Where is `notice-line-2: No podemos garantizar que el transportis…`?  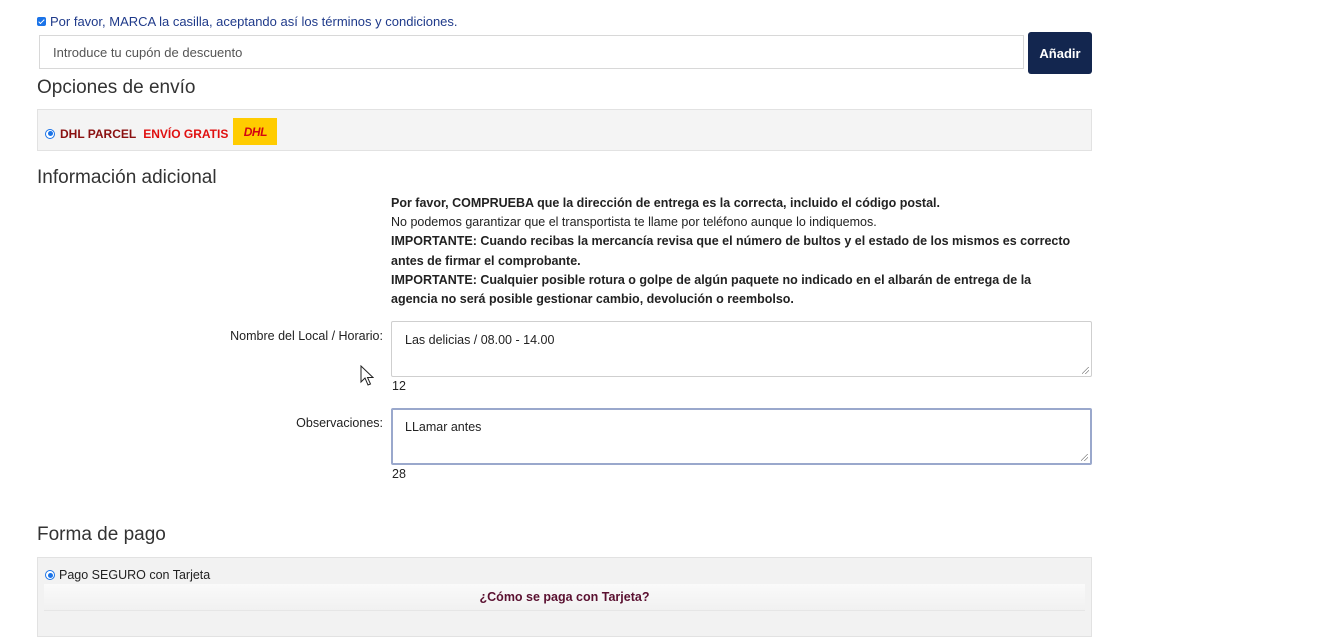
notice-line-2: No podemos garantizar que el transportis… is located at coordinates (634, 222).